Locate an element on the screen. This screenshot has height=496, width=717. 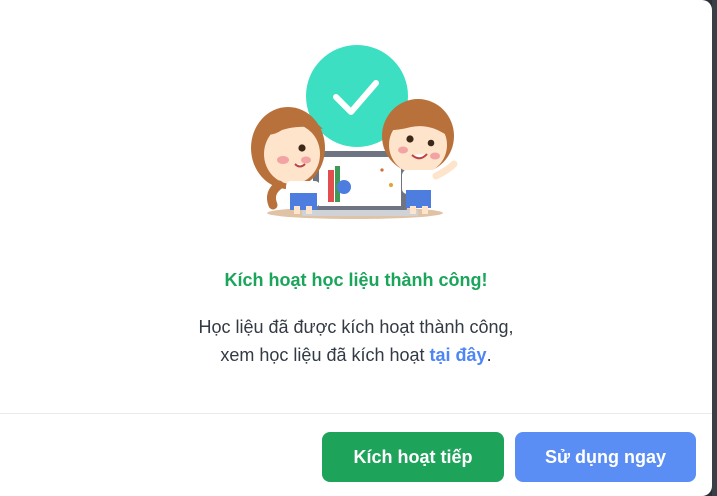
view-activated-link: tại đây is located at coordinates (458, 355).